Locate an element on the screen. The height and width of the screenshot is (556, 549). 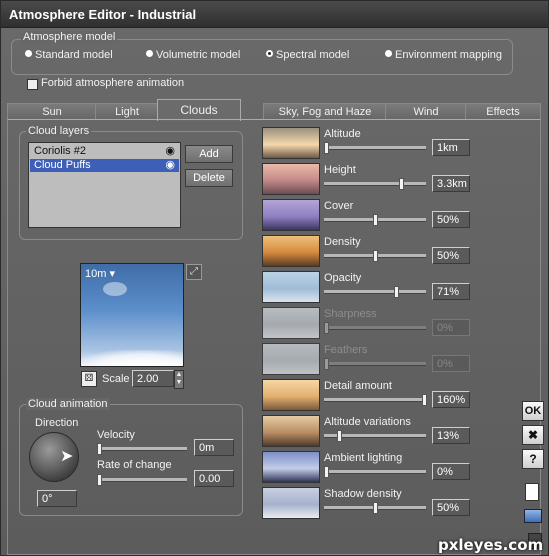
new-document-icon is located at coordinates (532, 492).